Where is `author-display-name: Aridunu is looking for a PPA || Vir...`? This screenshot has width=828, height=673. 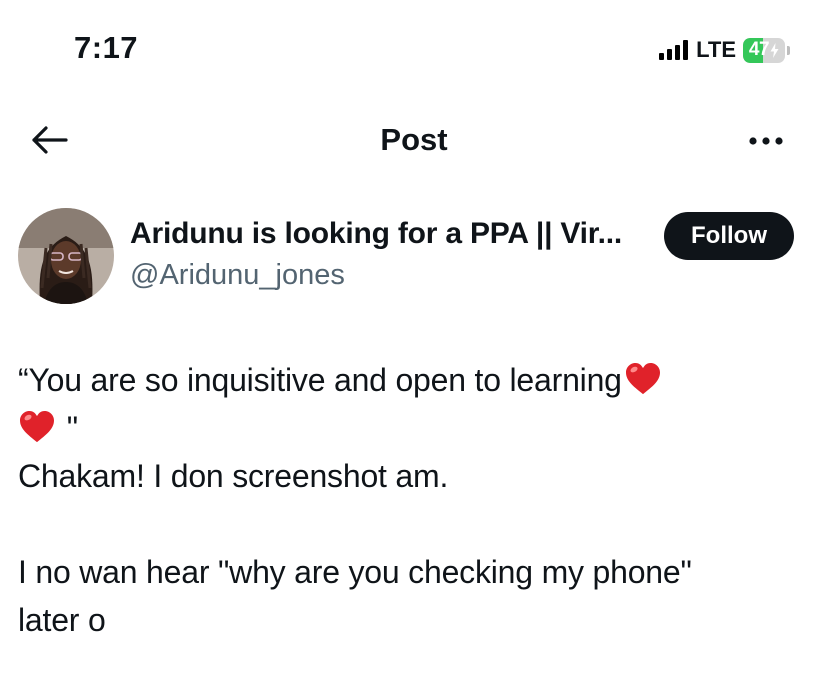
author-display-name: Aridunu is looking for a PPA || Vir... is located at coordinates (385, 234).